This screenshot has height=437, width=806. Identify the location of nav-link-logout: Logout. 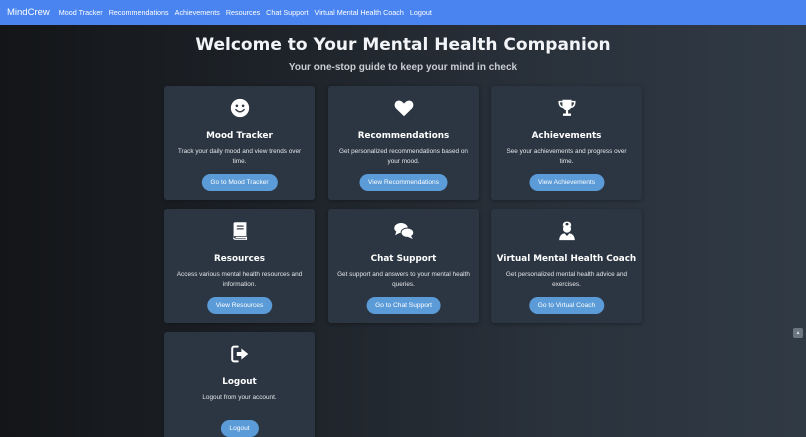
(421, 12).